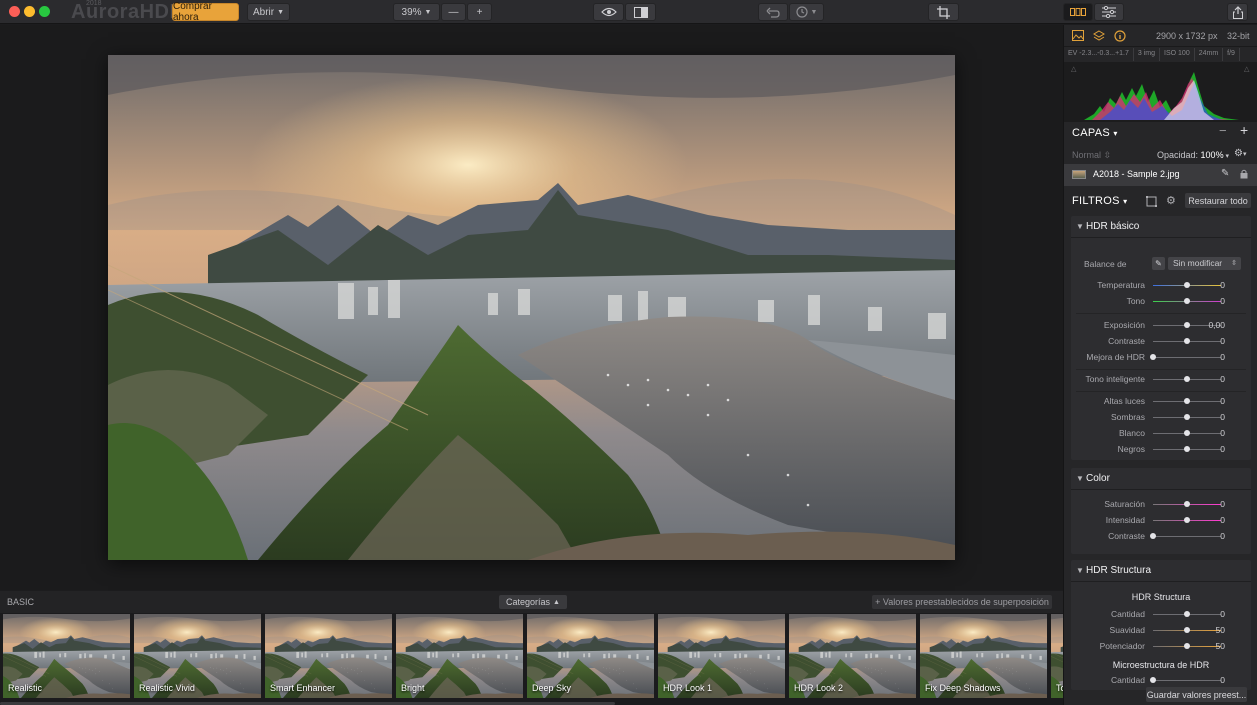  What do you see at coordinates (943, 12) in the screenshot?
I see `crop-button` at bounding box center [943, 12].